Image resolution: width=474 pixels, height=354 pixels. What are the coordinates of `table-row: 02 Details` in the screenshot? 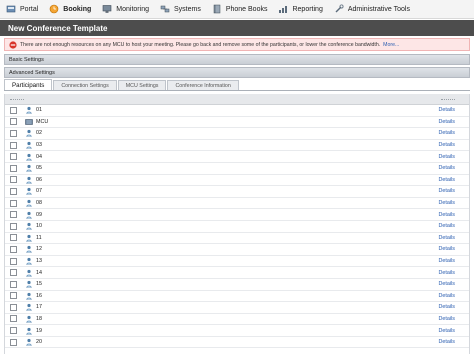 It's located at (237, 134).